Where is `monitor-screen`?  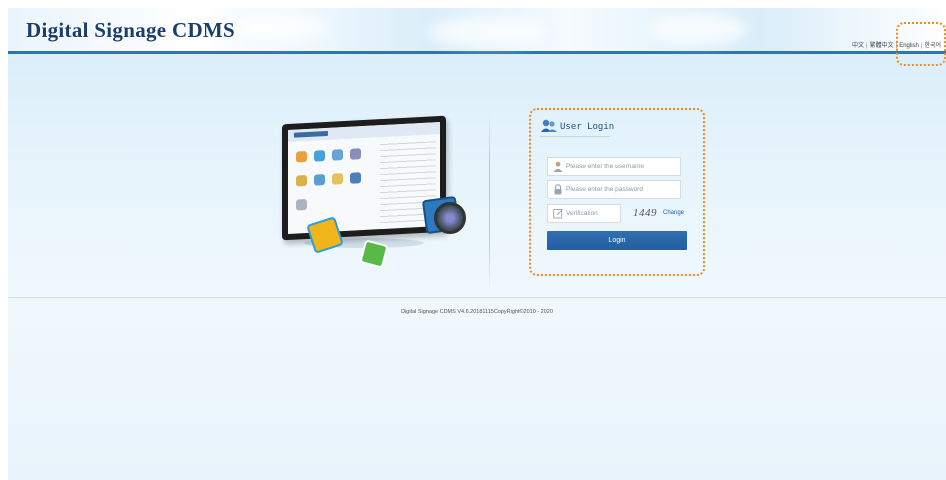 monitor-screen is located at coordinates (364, 178).